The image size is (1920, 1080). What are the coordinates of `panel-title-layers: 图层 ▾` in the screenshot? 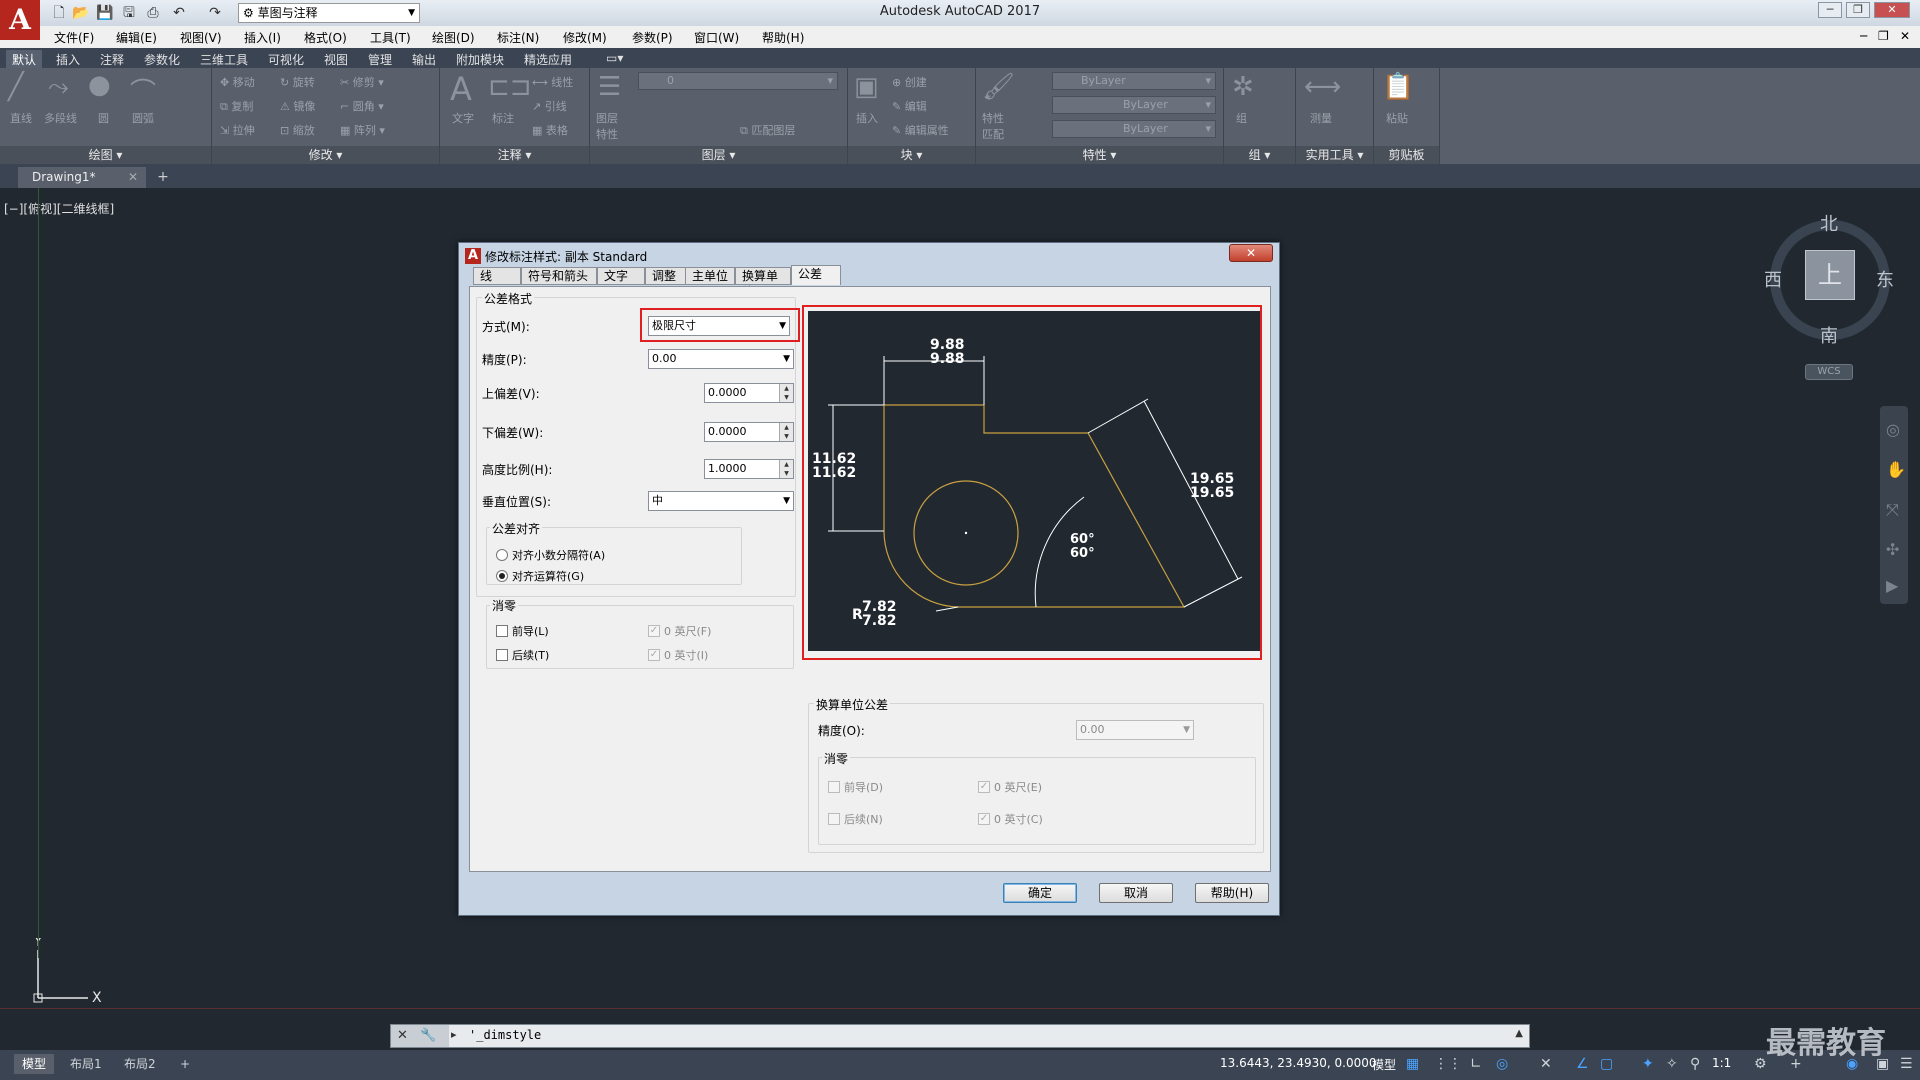 It's located at (718, 155).